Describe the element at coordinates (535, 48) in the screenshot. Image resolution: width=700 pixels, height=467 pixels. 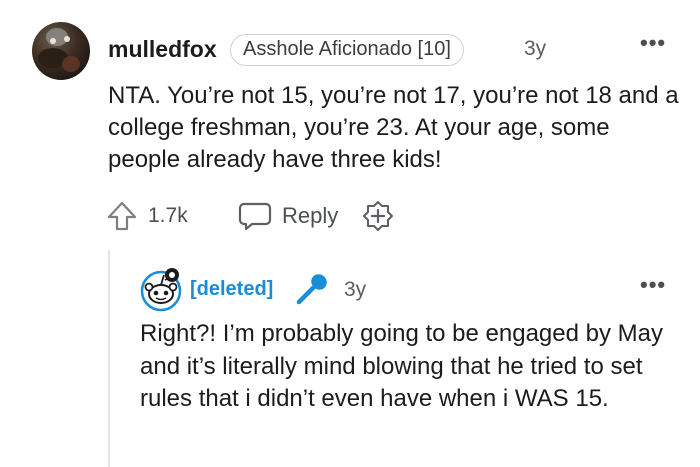
I see `comment-timestamp: 3y` at that location.